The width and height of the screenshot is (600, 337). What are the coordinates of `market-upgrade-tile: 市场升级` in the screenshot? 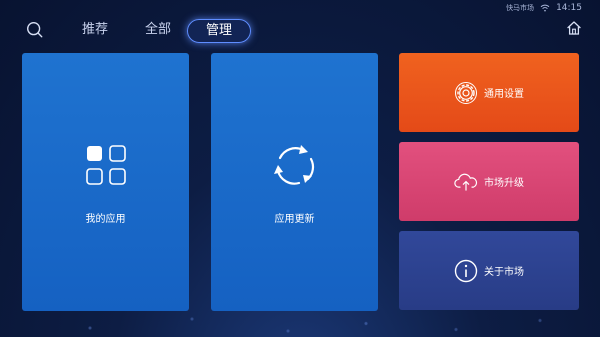 It's located at (489, 181).